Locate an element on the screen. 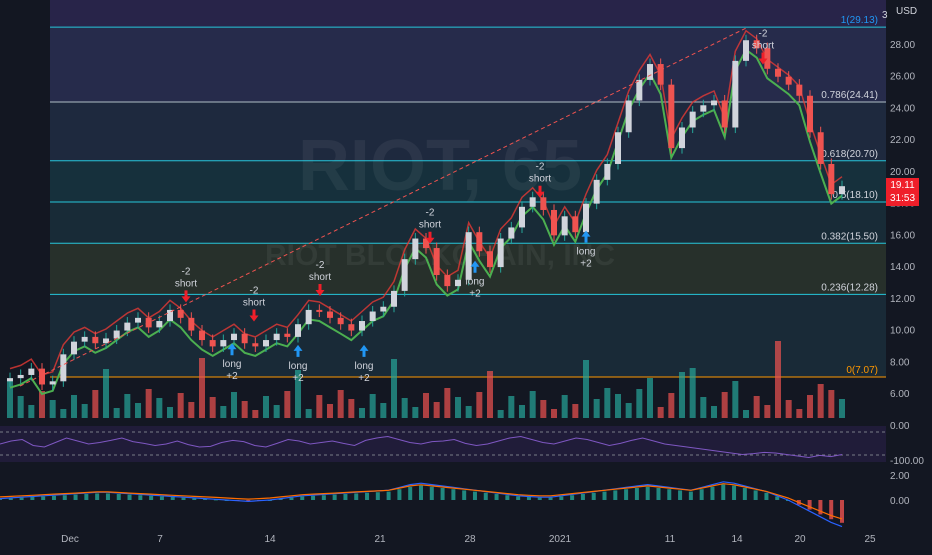 The height and width of the screenshot is (555, 932). last-price: 19.11 is located at coordinates (902, 185).